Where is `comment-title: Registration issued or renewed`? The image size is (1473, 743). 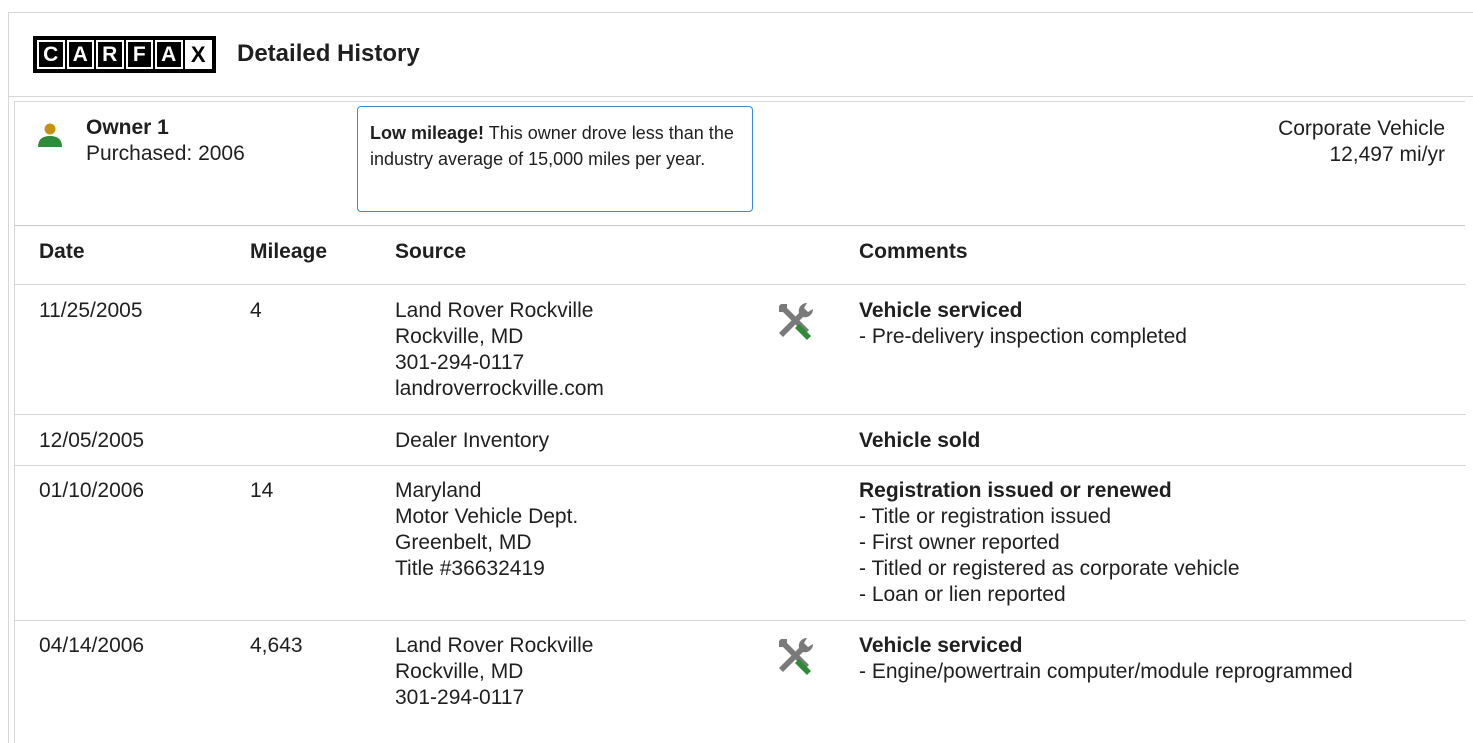 comment-title: Registration issued or renewed is located at coordinates (1015, 490).